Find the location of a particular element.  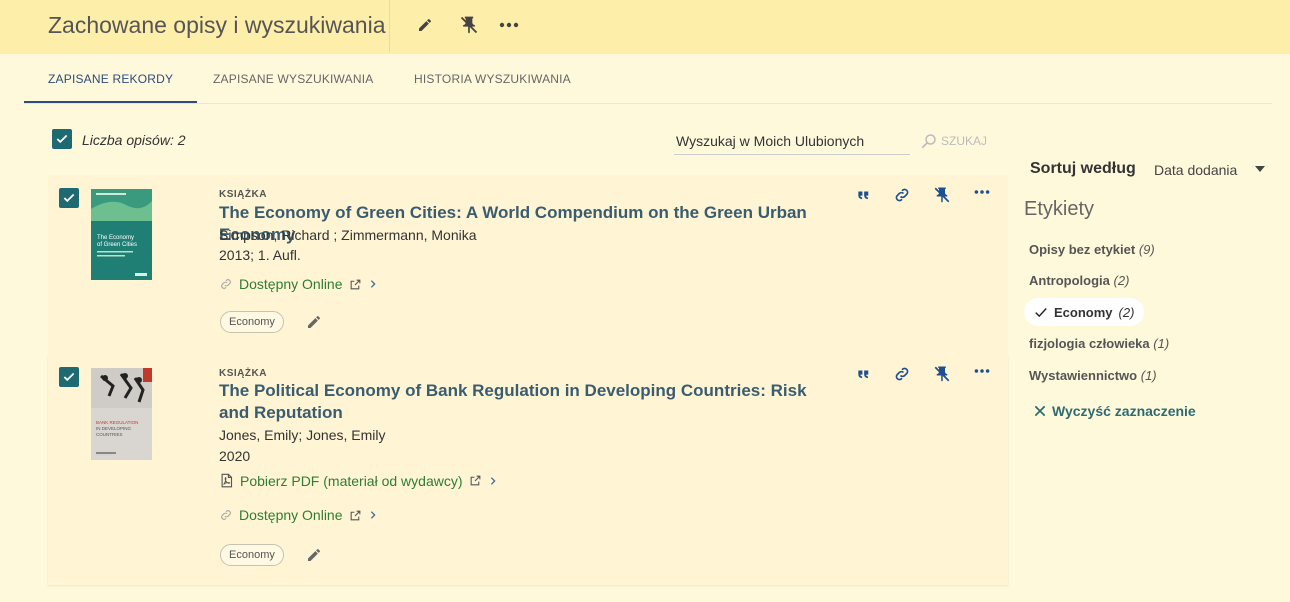

download-pdf-link: Pobierz PDF (materiał od wydawcy) is located at coordinates (358, 480).